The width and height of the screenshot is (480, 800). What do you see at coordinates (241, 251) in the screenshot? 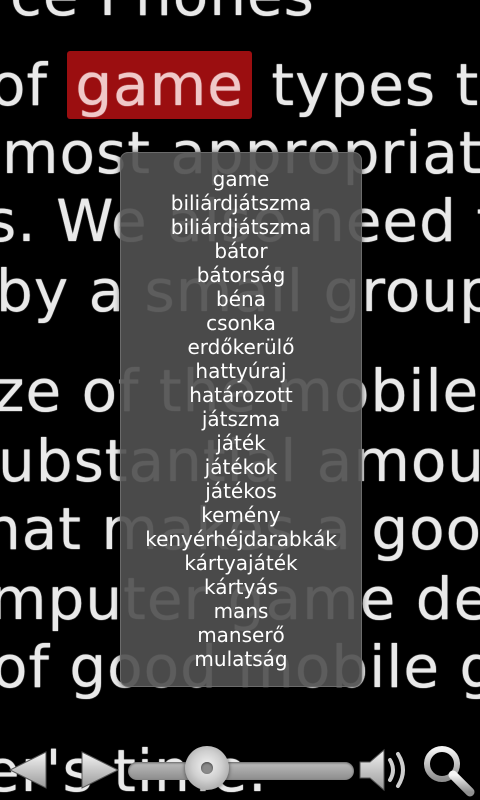
I see `suggestion-item: bátor` at bounding box center [241, 251].